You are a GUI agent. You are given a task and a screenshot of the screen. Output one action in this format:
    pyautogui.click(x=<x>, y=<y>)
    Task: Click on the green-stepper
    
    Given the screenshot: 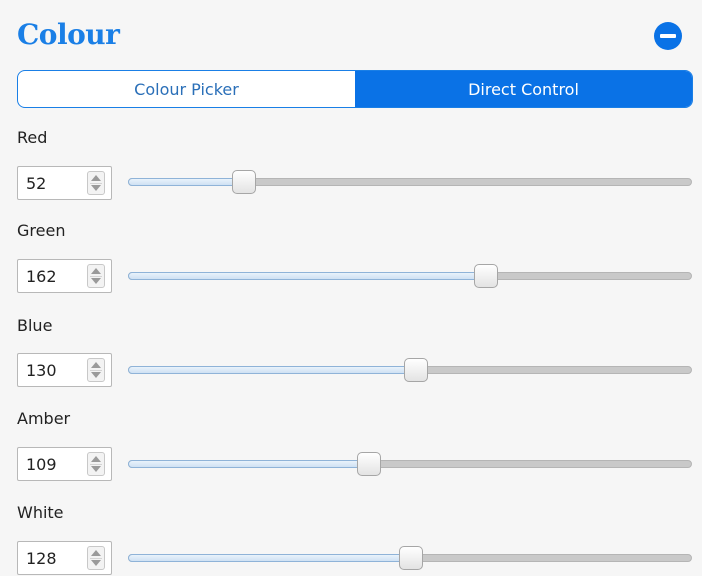 What is the action you would take?
    pyautogui.click(x=96, y=276)
    